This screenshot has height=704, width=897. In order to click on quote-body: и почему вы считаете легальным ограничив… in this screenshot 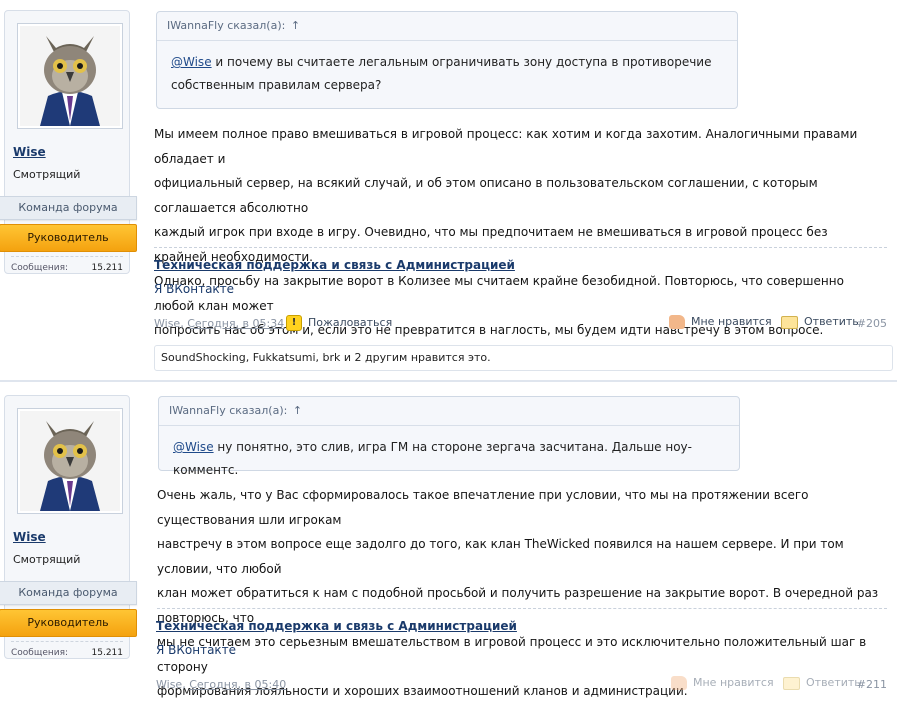, I will do `click(441, 73)`.